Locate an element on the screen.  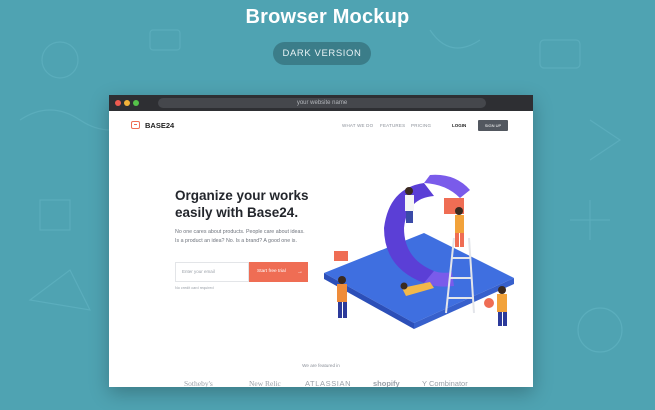
page-title: Browser Mockup is located at coordinates (327, 17).